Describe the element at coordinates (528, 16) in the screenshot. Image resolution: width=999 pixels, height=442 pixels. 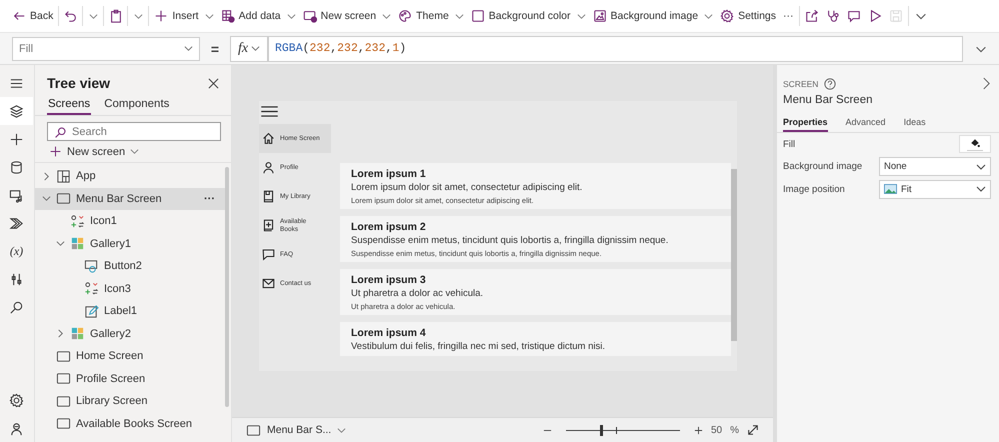
I see `bg-color-button: Background color` at that location.